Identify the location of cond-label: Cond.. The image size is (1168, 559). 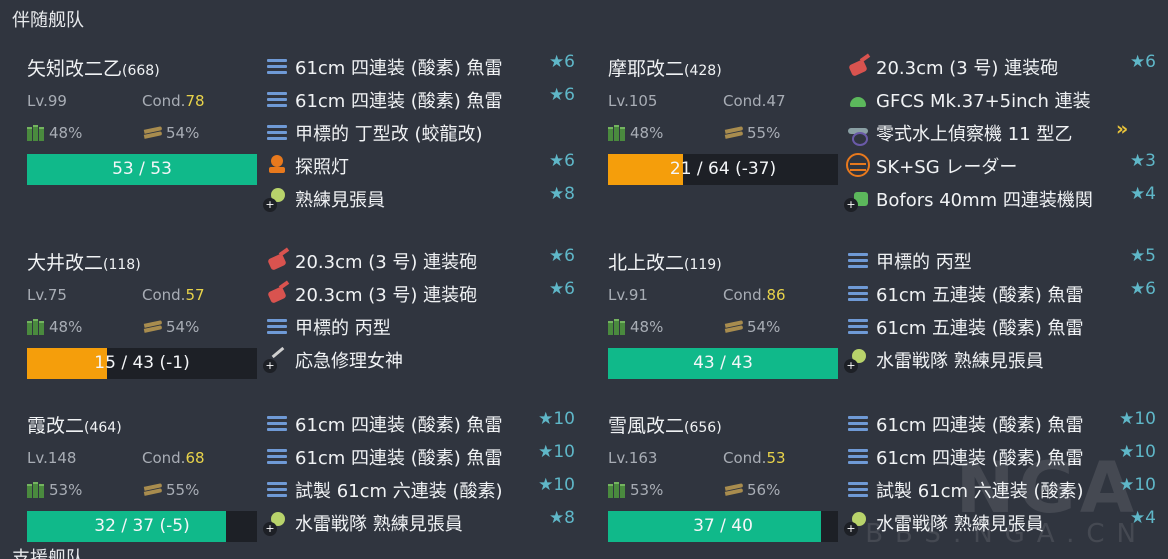
(745, 458).